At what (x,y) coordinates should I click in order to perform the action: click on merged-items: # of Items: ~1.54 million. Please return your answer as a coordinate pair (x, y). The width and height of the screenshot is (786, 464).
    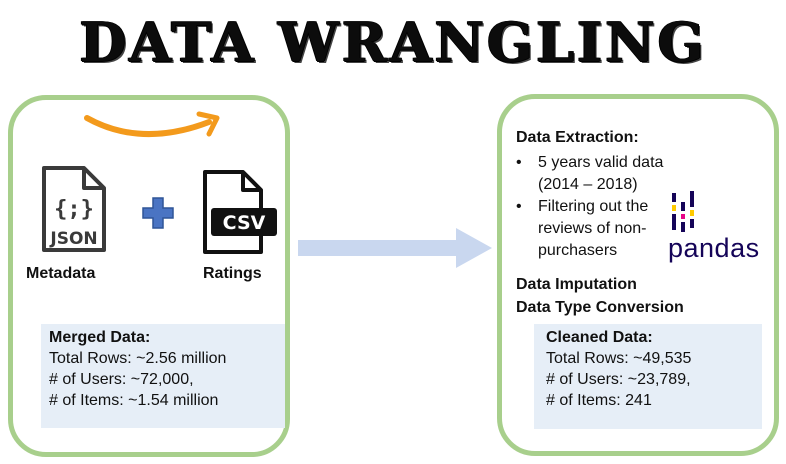
    Looking at the image, I should click on (134, 400).